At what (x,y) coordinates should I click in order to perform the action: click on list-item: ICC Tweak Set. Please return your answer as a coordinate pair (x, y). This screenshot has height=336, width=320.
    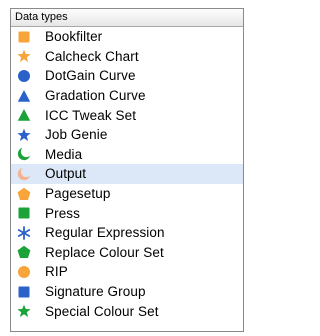
    Looking at the image, I should click on (127, 115).